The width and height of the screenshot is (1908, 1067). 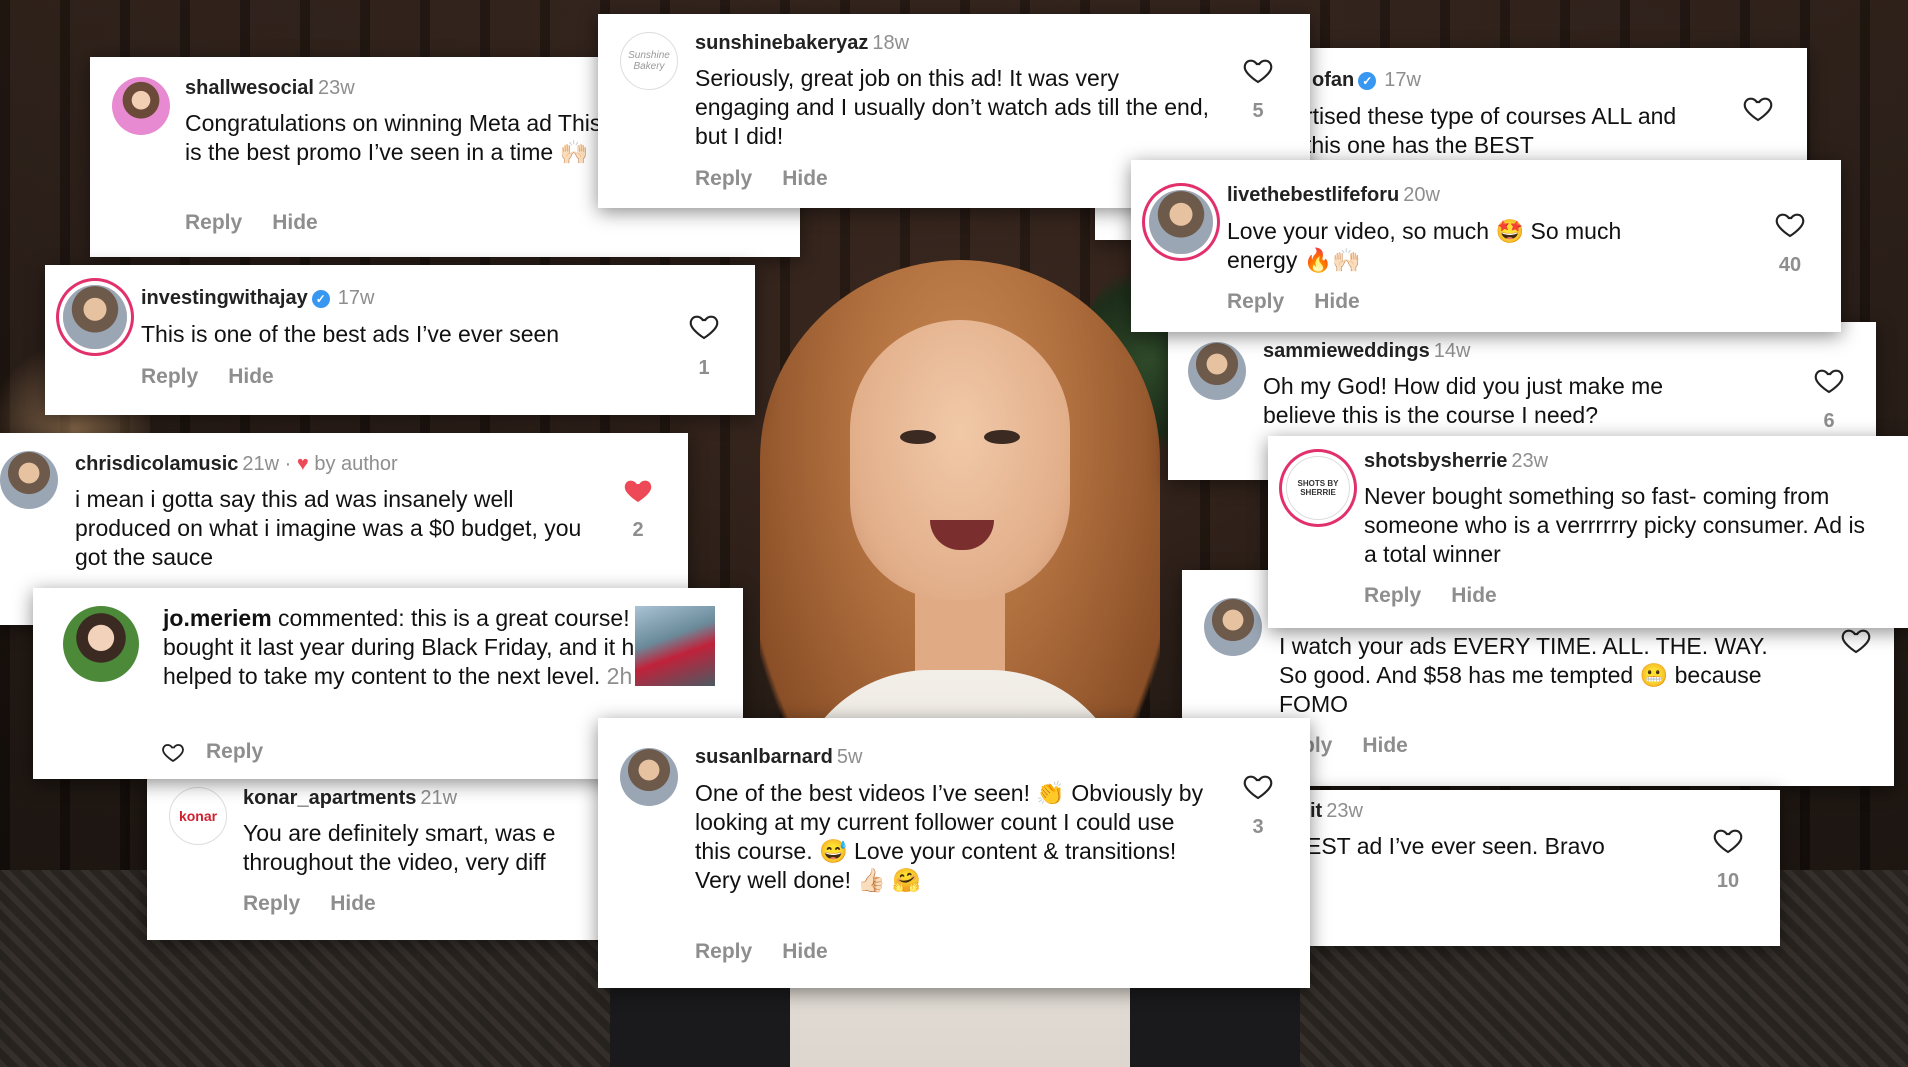 I want to click on comment-username: ofan ✓ 17w, so click(x=1366, y=80).